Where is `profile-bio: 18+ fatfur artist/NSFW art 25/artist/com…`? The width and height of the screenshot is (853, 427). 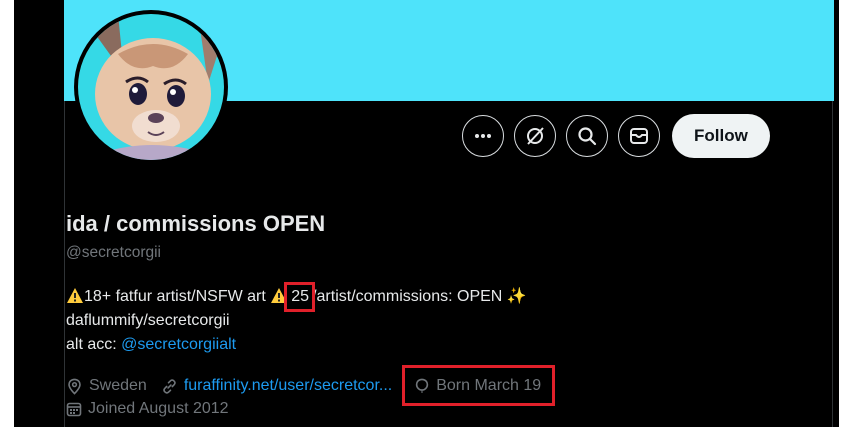
profile-bio: 18+ fatfur artist/NSFW art 25/artist/com… is located at coordinates (416, 319).